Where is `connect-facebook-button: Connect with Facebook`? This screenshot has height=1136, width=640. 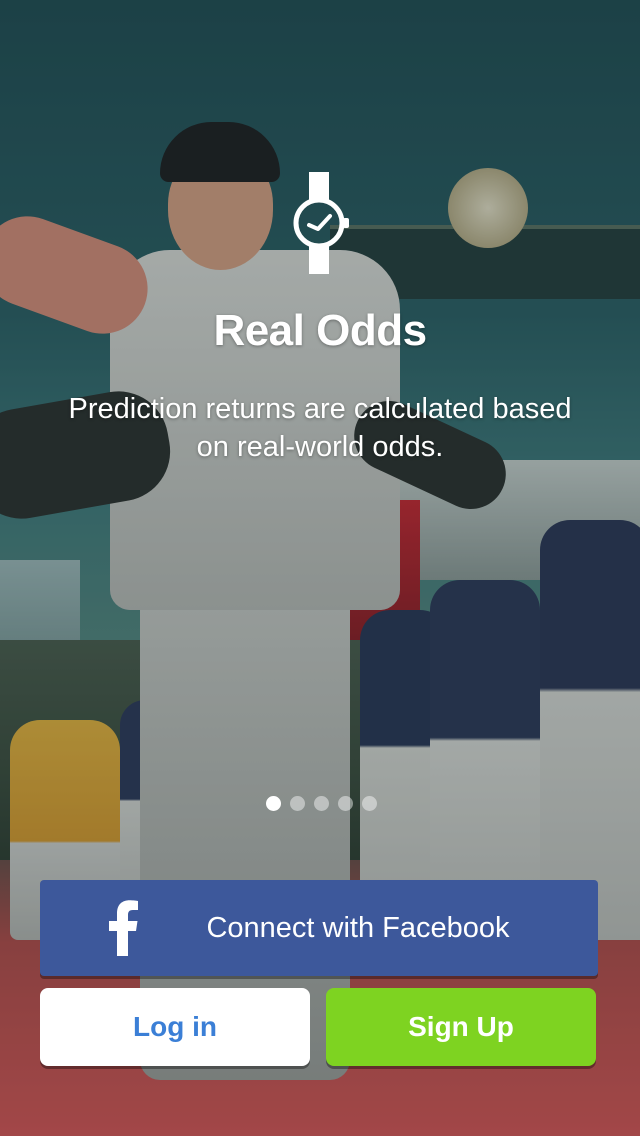
connect-facebook-button: Connect with Facebook is located at coordinates (319, 928).